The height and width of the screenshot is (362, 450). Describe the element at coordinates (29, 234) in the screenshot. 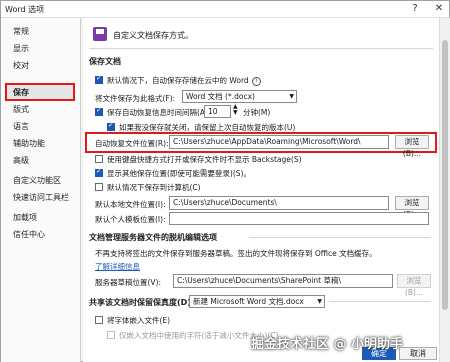

I see `sidebar-item-trust-center: 信任中心` at that location.